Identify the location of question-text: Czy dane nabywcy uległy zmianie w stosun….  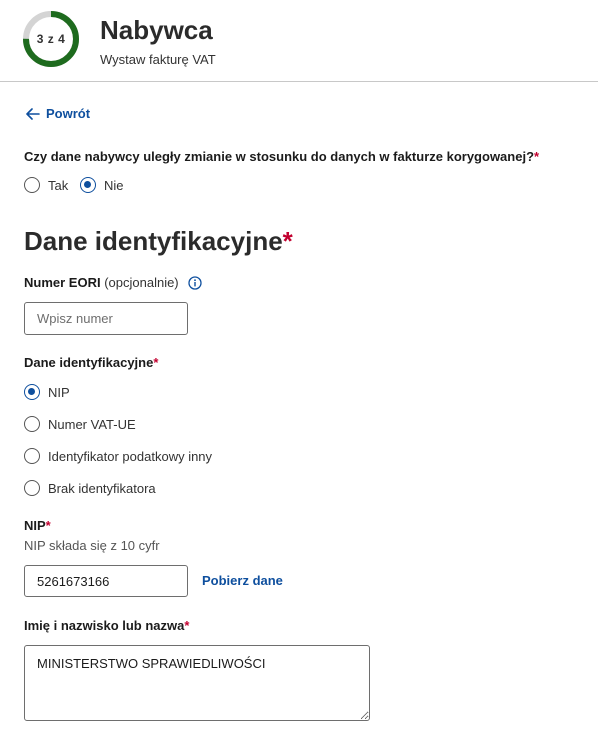
(279, 156).